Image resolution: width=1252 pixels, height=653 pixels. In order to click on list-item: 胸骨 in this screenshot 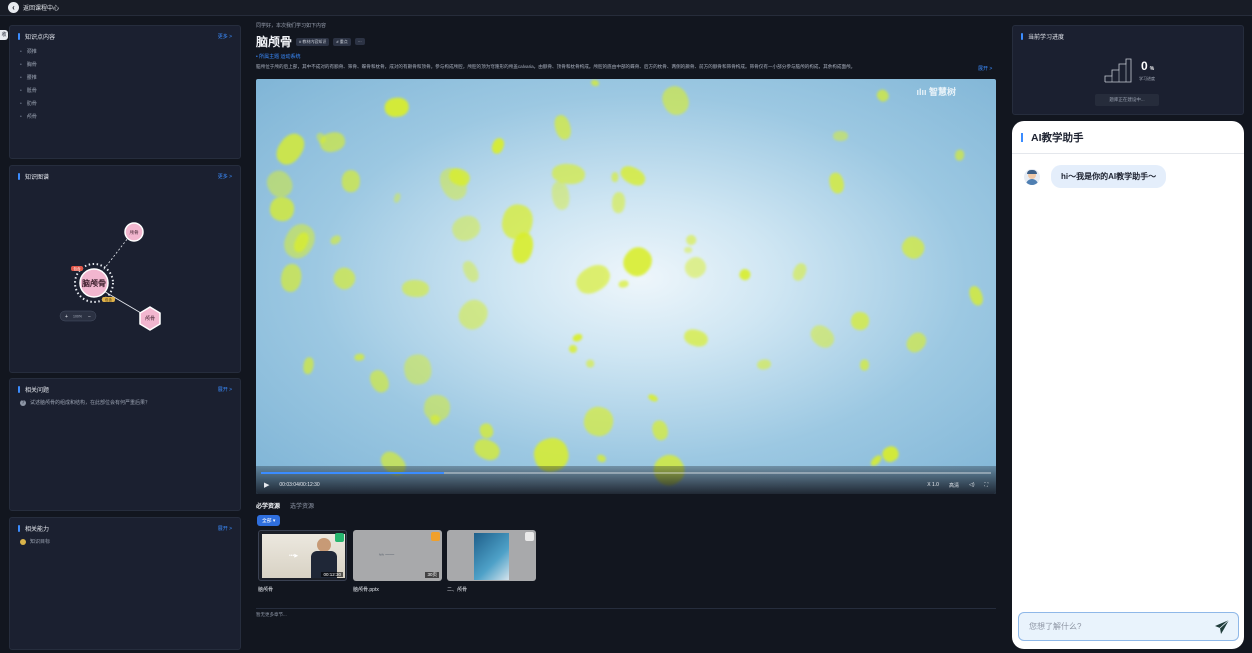, I will do `click(125, 65)`.